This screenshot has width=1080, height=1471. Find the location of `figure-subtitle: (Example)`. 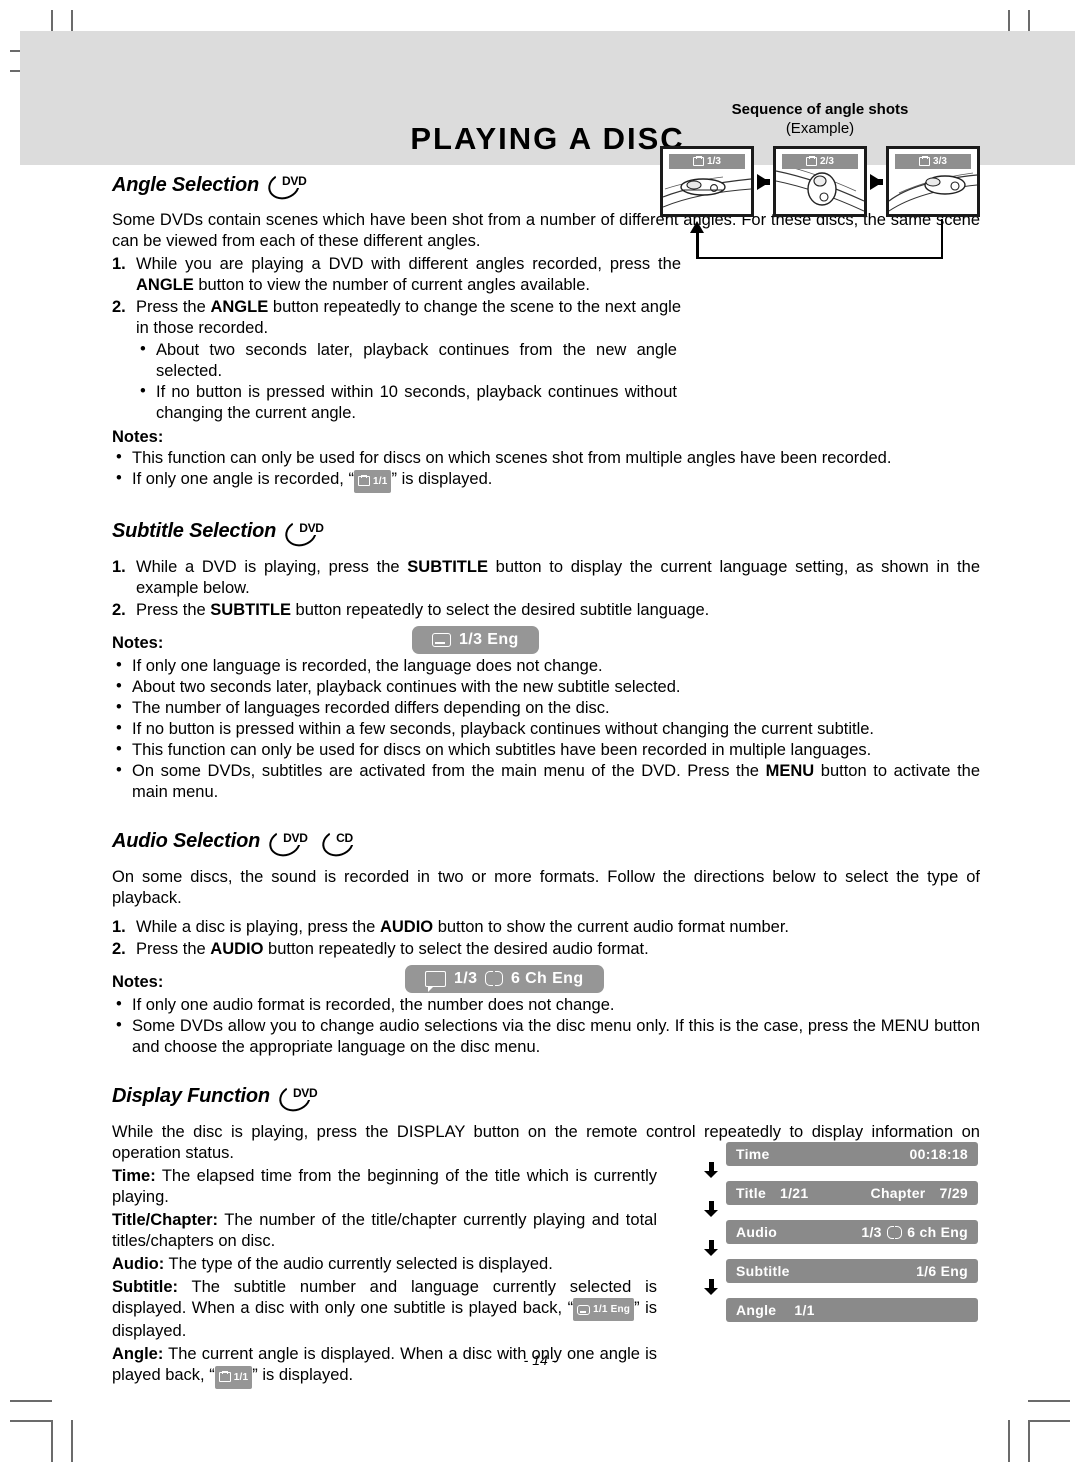

figure-subtitle: (Example) is located at coordinates (820, 128).